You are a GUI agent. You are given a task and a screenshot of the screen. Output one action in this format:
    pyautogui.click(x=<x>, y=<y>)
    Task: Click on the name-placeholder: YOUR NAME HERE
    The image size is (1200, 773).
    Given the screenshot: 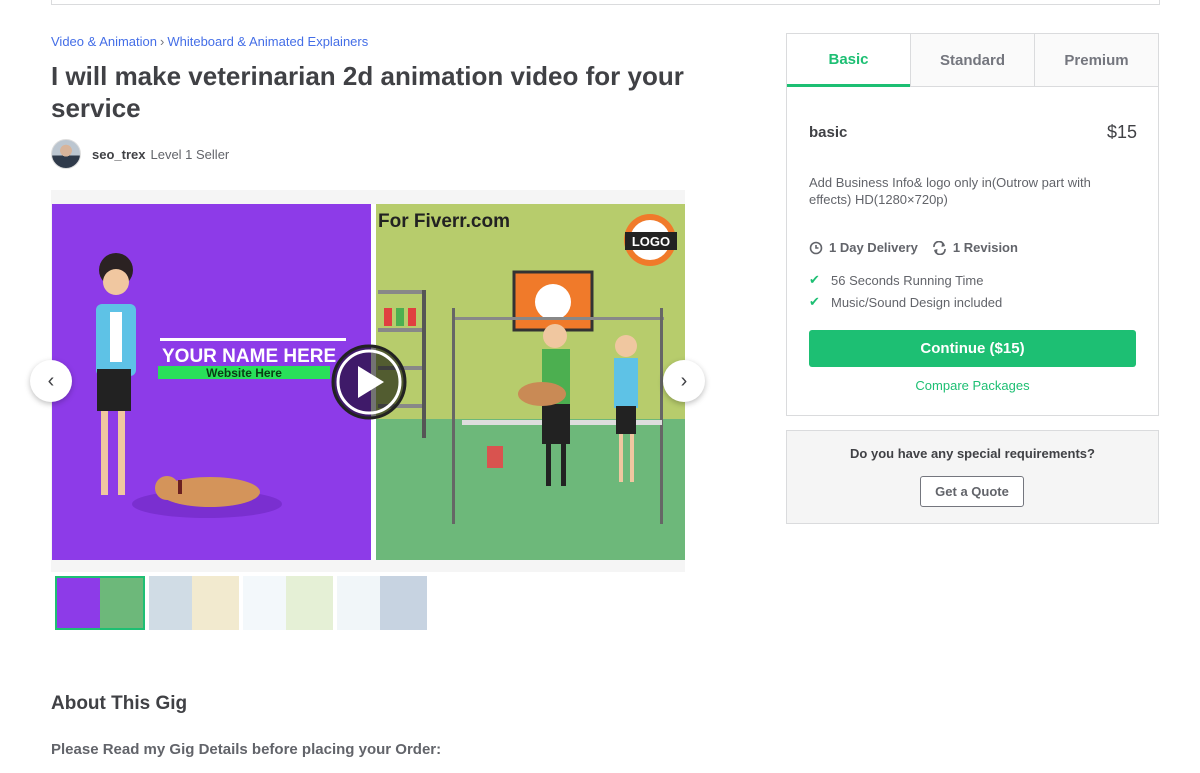 What is the action you would take?
    pyautogui.click(x=249, y=356)
    